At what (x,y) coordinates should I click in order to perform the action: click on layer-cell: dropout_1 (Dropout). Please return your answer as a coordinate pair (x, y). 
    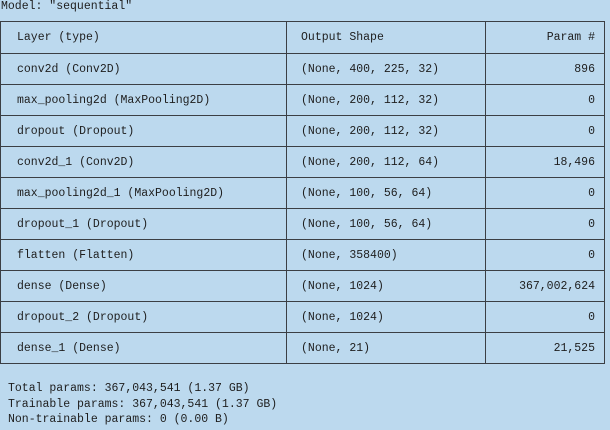
    Looking at the image, I should click on (144, 224).